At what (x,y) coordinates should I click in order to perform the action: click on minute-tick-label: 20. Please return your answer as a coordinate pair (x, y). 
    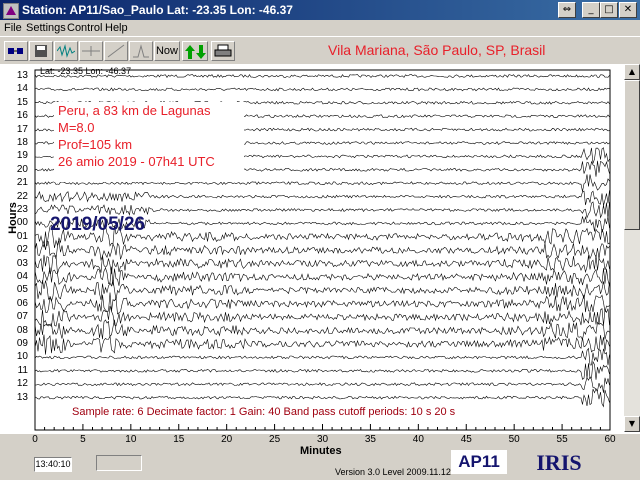
    Looking at the image, I should click on (227, 439).